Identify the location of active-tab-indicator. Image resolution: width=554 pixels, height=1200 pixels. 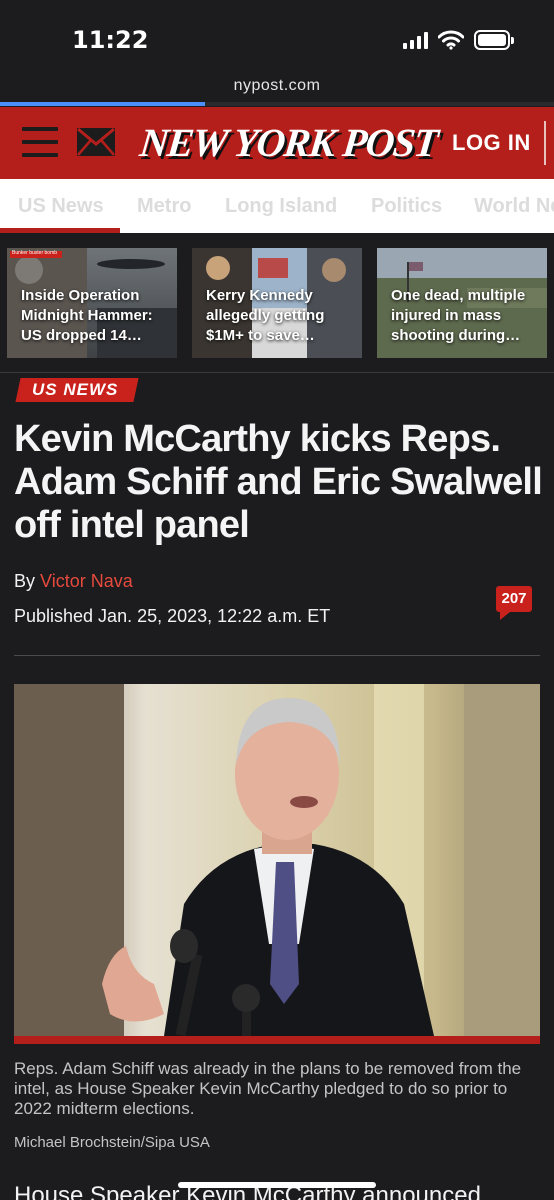
(60, 230).